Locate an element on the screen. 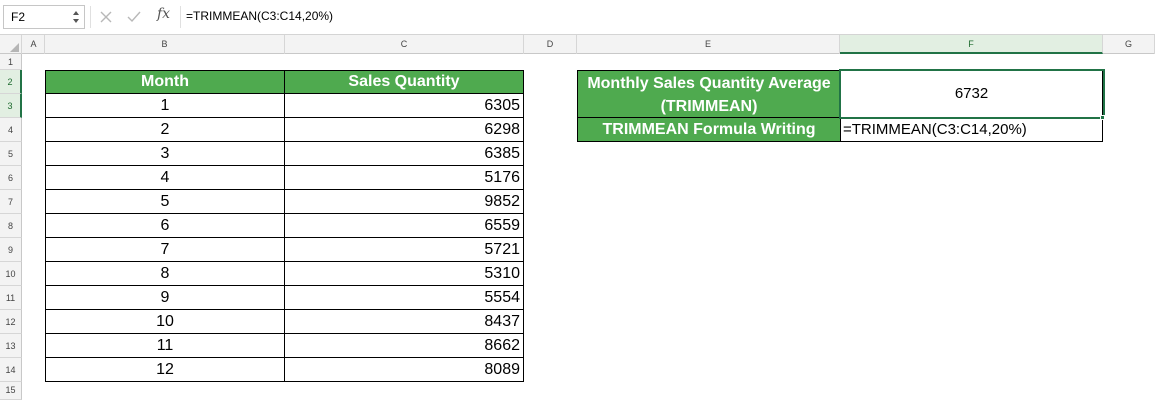 The image size is (1155, 400). sales-quantity-cell: 6559 is located at coordinates (404, 225).